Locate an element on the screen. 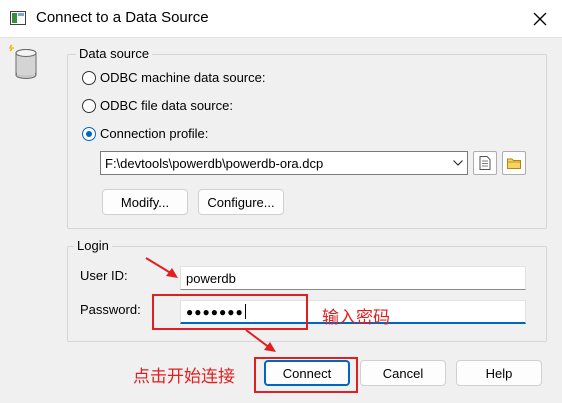 The height and width of the screenshot is (403, 562). cancel-button: Cancel is located at coordinates (403, 373).